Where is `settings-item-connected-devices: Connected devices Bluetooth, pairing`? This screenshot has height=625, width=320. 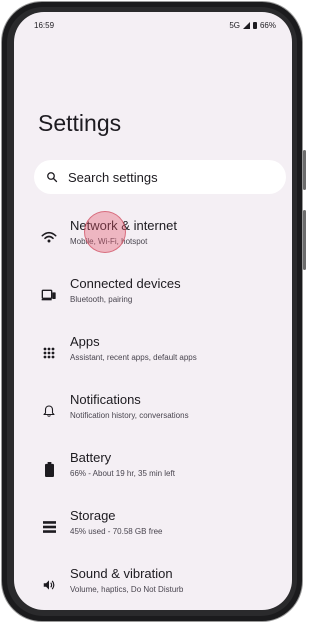
settings-item-connected-devices: Connected devices Bluetooth, pairing is located at coordinates (153, 296).